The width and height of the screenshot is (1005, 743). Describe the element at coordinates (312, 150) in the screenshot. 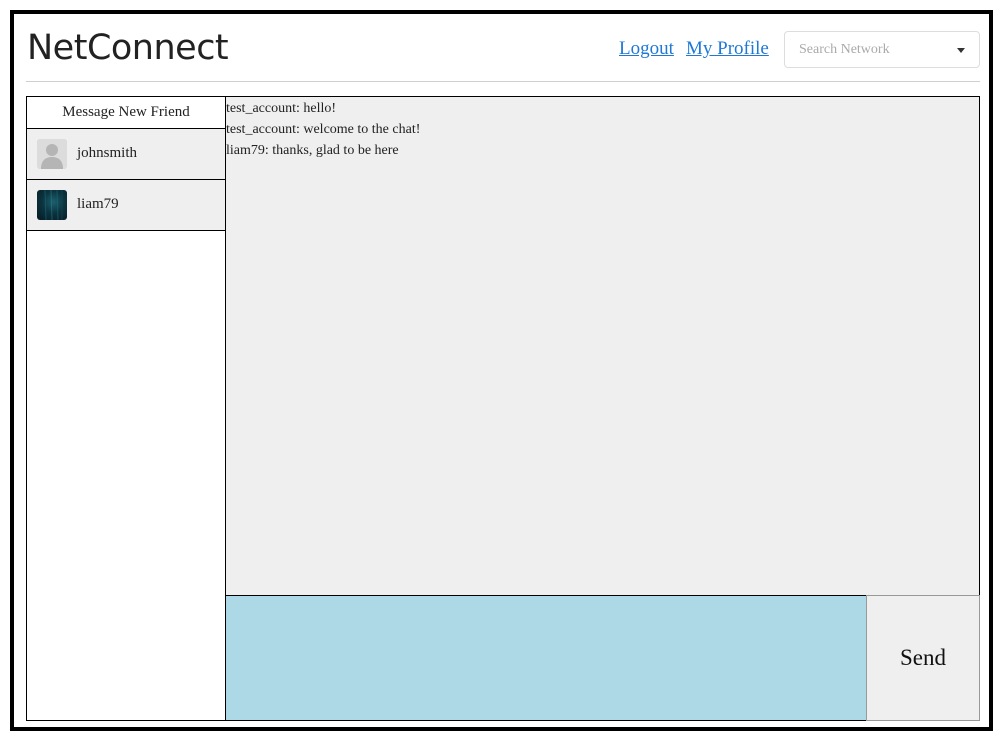

I see `chat-message: liam79: thanks, glad to be here` at that location.